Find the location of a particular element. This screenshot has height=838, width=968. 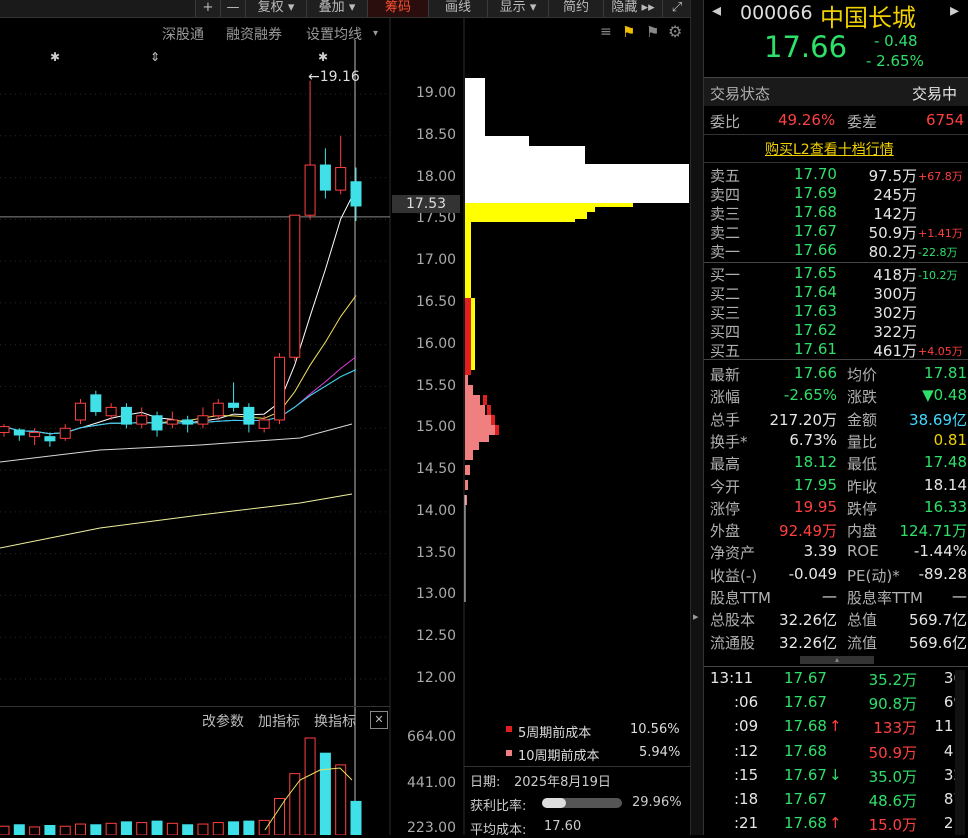

price-change: - 0.48 is located at coordinates (896, 41).